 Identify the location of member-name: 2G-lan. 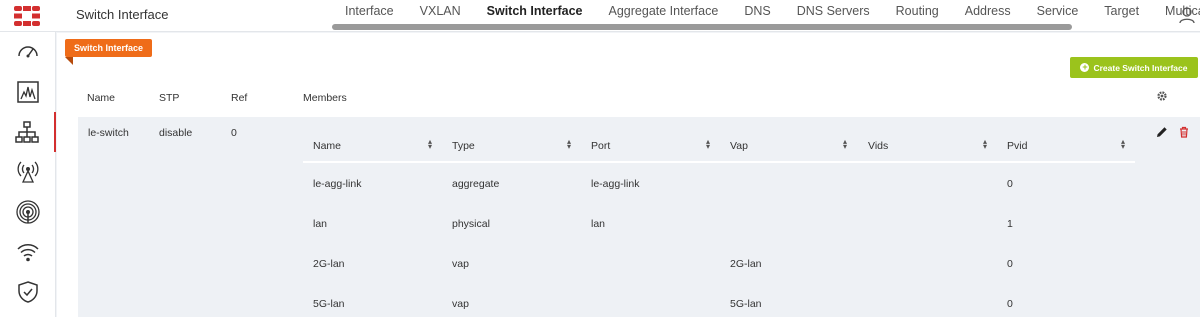
(329, 264).